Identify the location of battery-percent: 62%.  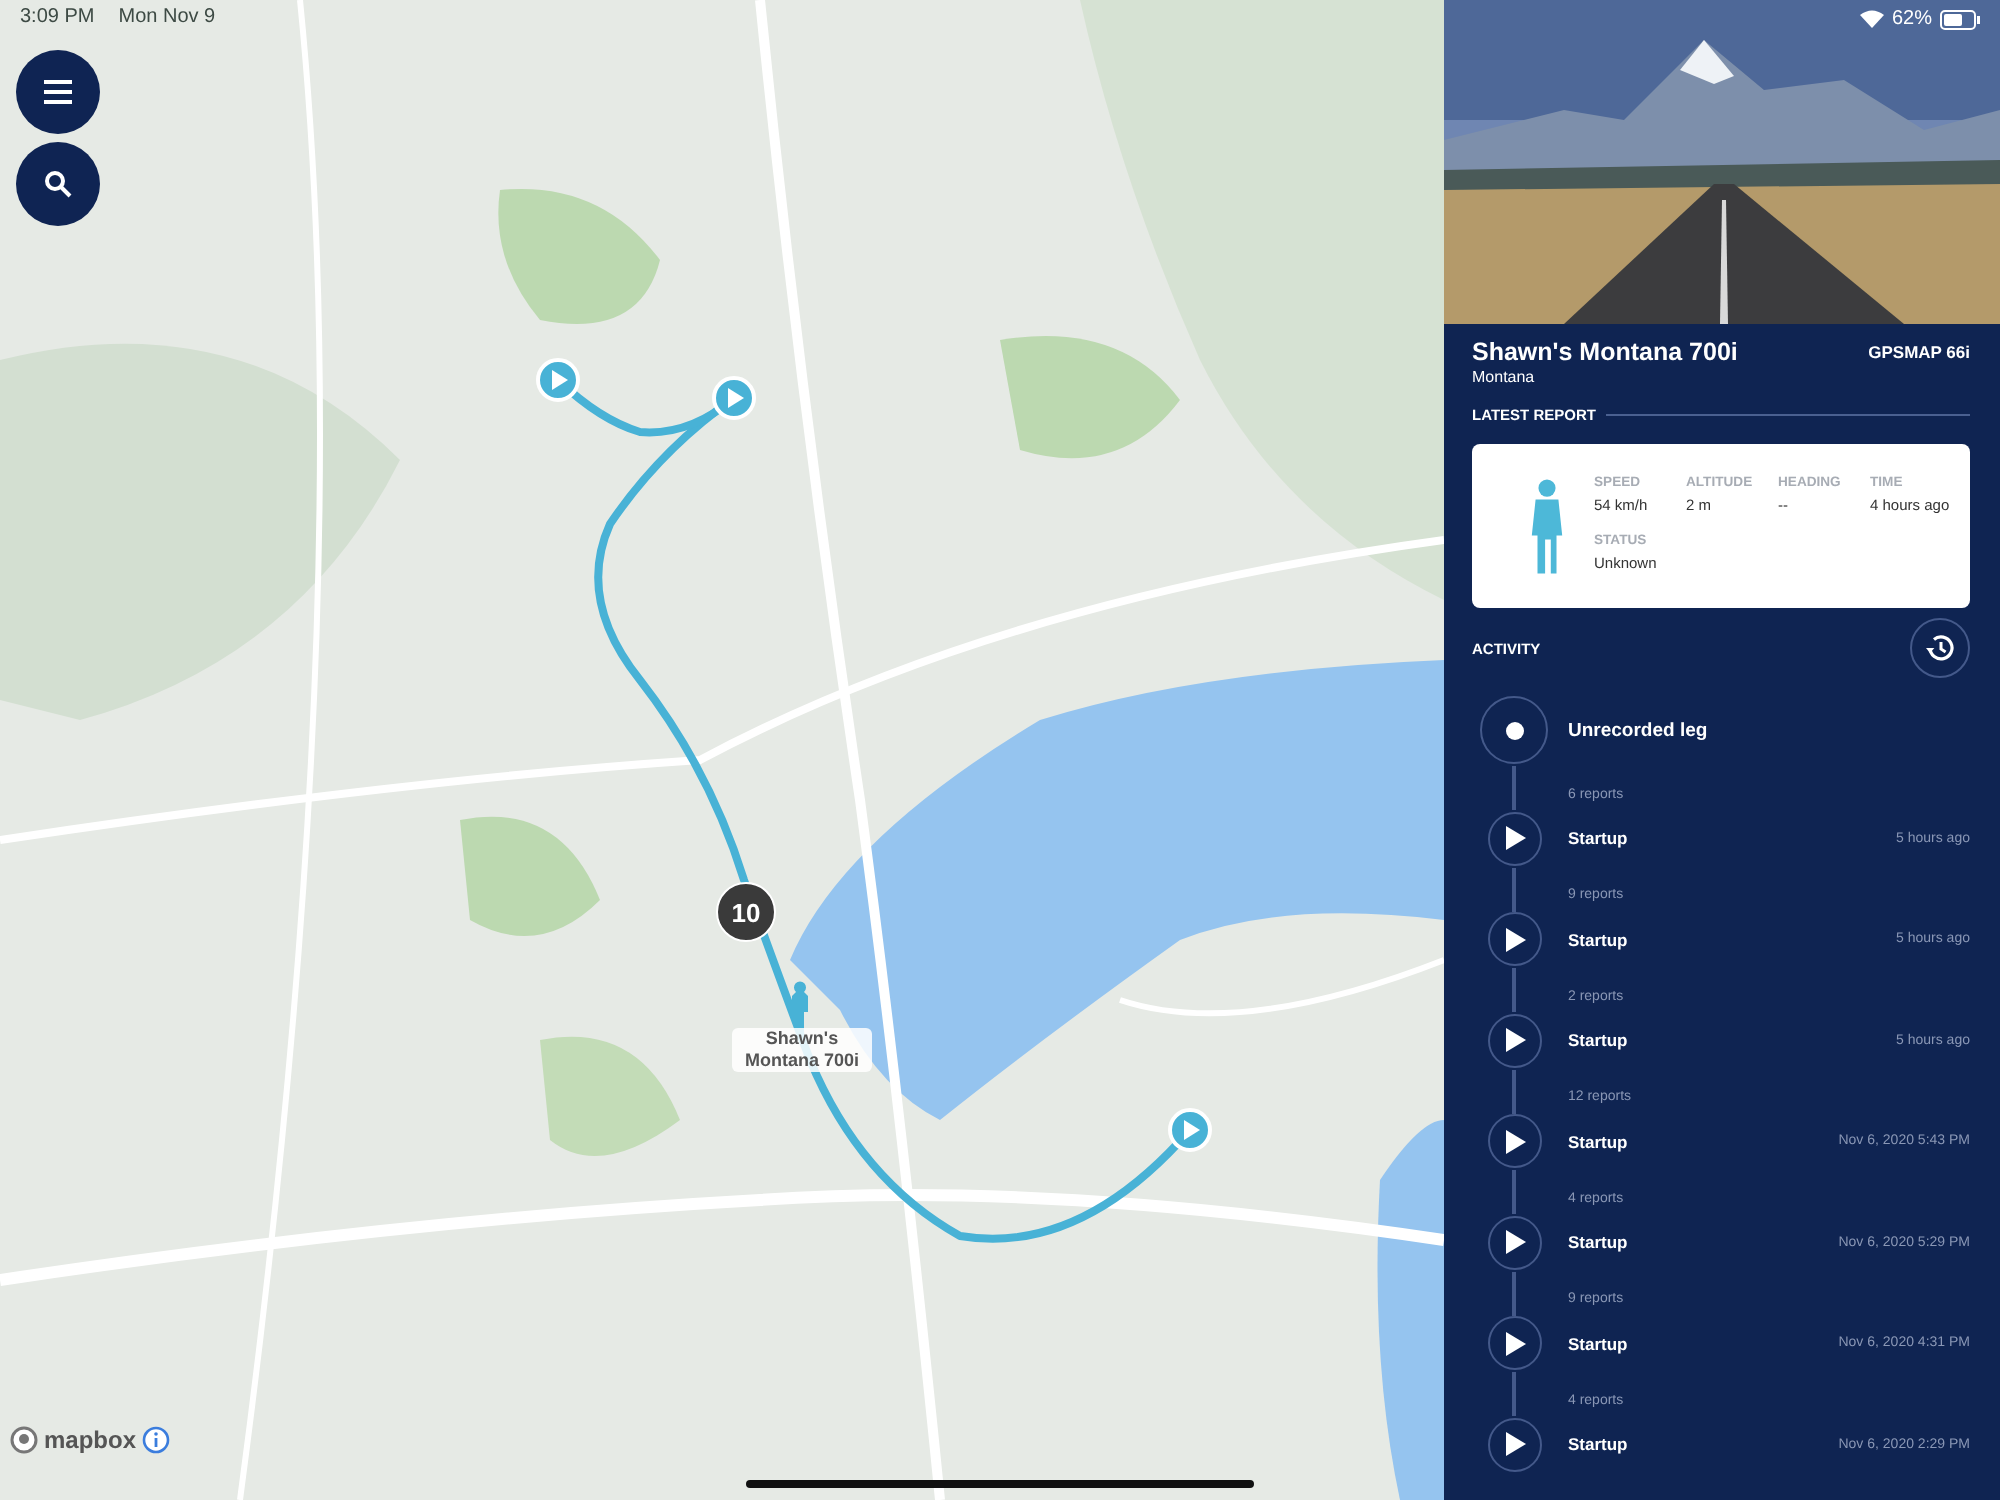
(1911, 19).